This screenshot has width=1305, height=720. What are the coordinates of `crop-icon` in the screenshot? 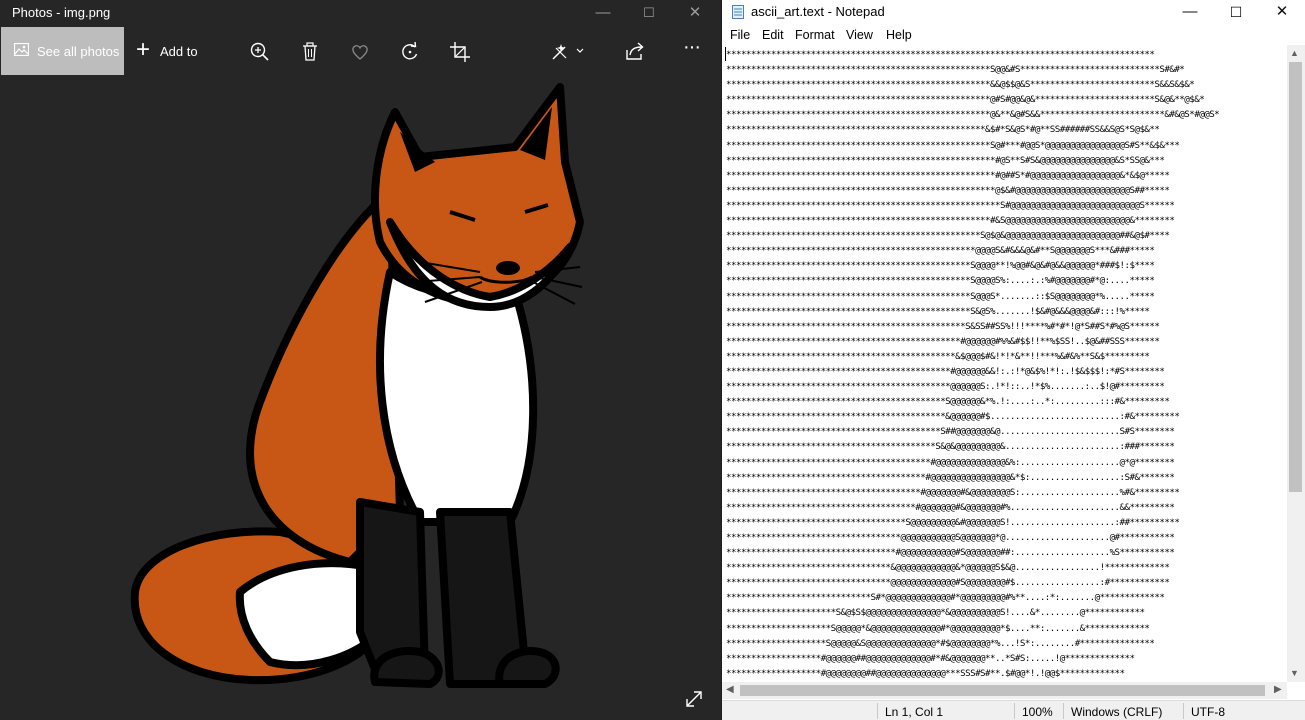 It's located at (460, 52).